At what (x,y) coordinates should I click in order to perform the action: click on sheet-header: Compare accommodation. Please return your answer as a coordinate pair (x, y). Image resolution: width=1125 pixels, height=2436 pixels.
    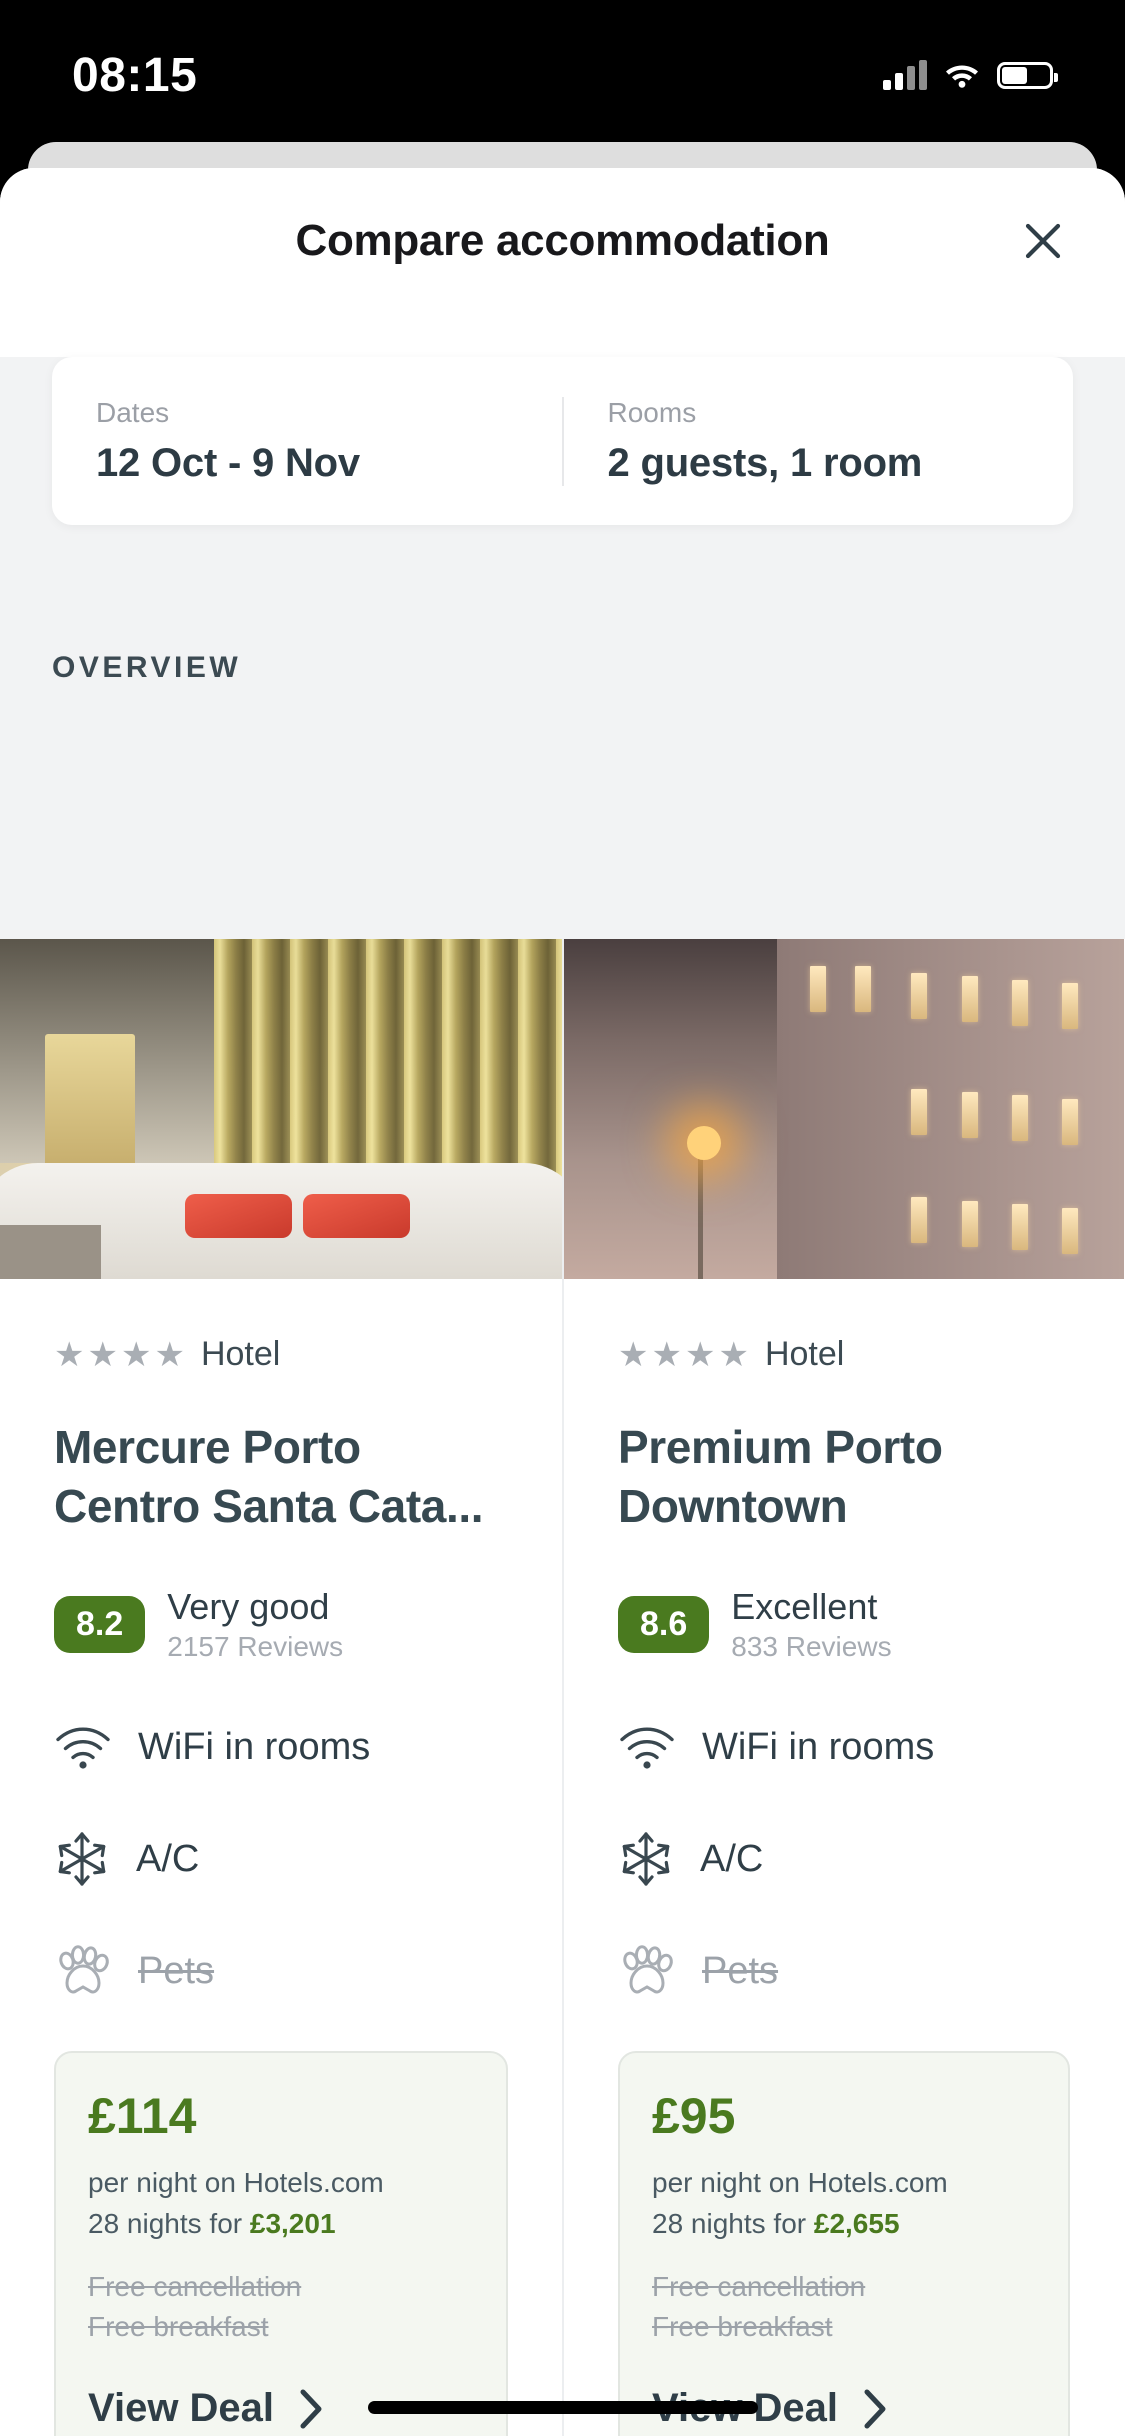
    Looking at the image, I should click on (562, 240).